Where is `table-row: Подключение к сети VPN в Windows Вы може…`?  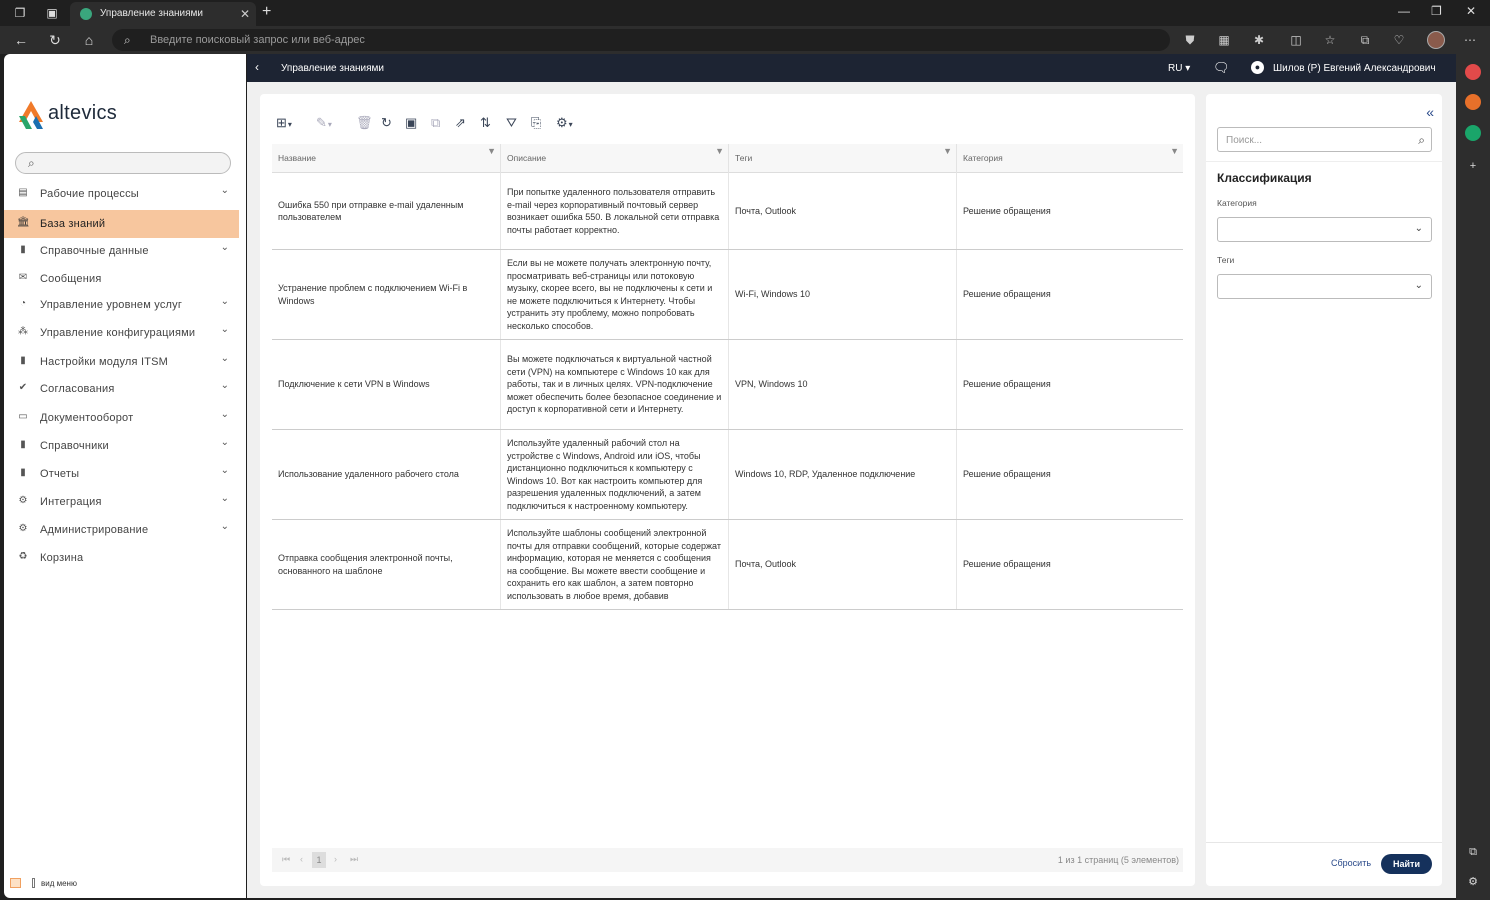 table-row: Подключение к сети VPN в Windows Вы може… is located at coordinates (727, 385).